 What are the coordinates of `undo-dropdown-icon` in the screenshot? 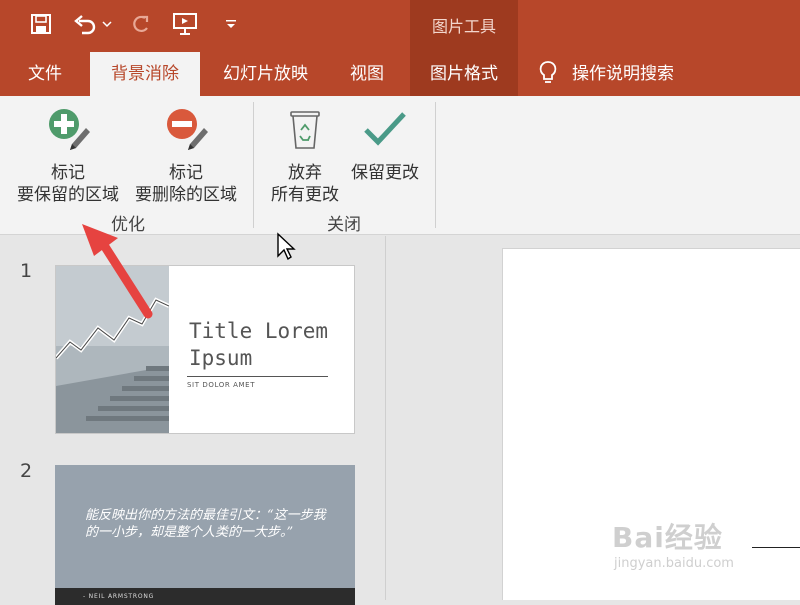 It's located at (107, 24).